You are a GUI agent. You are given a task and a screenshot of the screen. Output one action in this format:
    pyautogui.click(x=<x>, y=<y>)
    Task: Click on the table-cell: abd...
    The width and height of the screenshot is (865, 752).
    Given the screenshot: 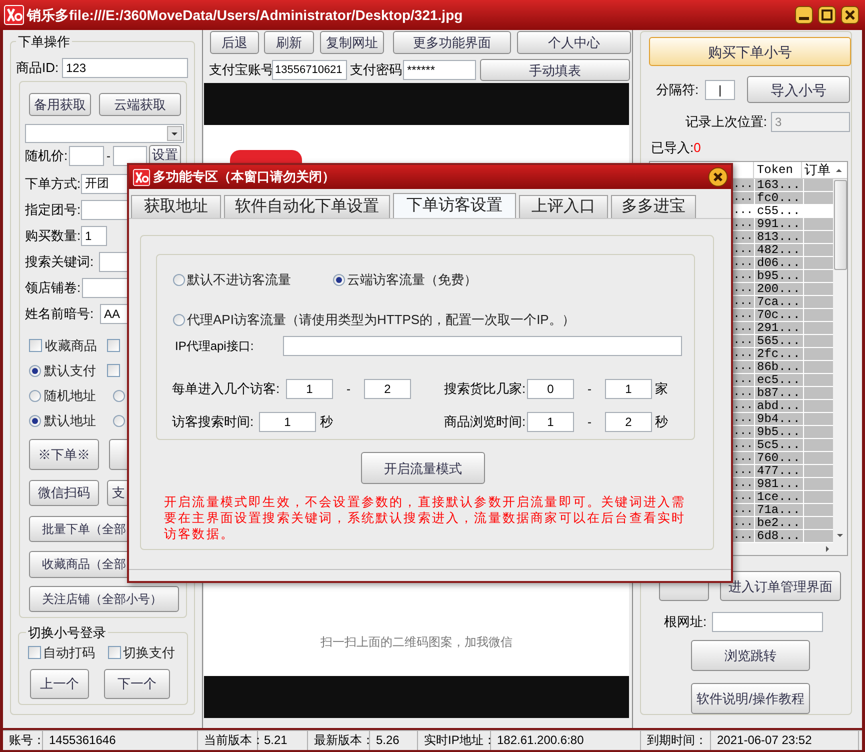 What is the action you would take?
    pyautogui.click(x=779, y=406)
    